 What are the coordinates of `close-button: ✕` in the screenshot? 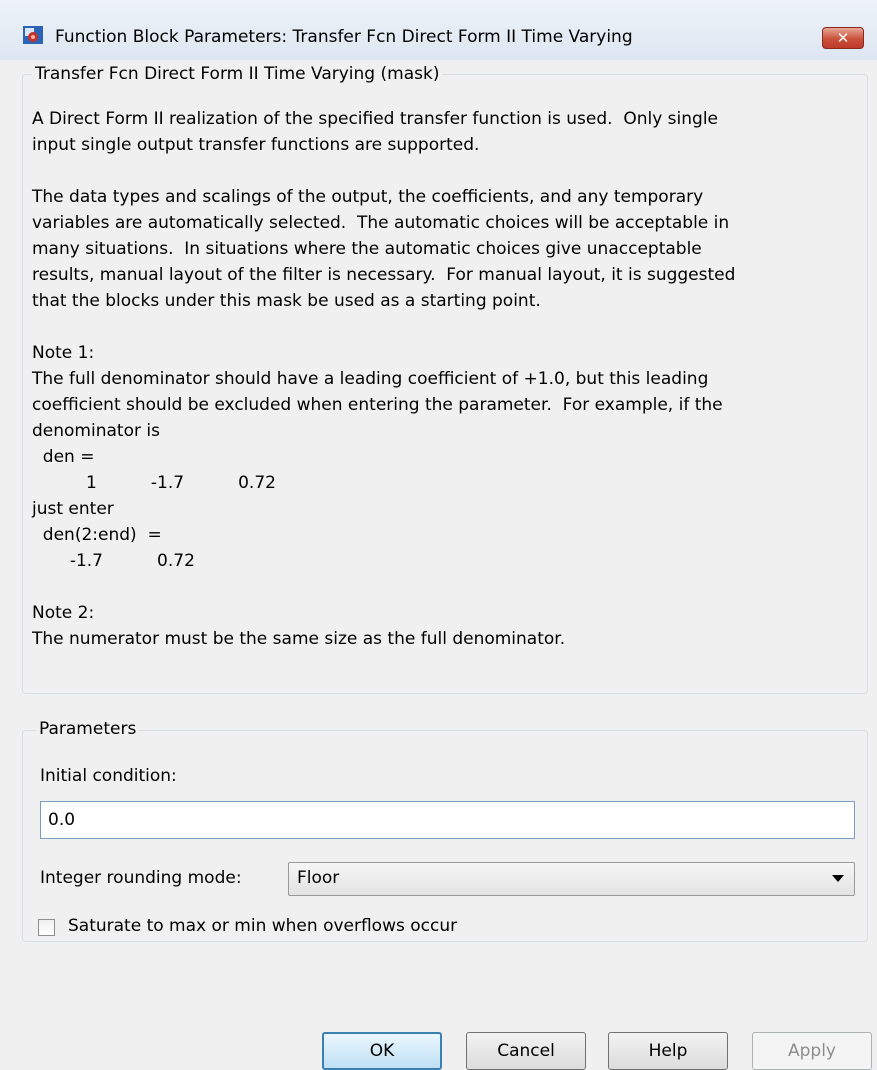 It's located at (843, 38).